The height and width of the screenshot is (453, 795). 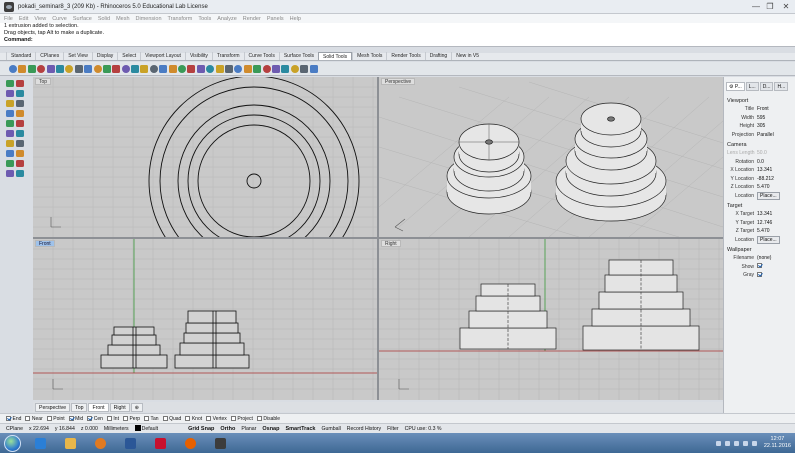 I want to click on toggle-filter: Filter, so click(x=393, y=429).